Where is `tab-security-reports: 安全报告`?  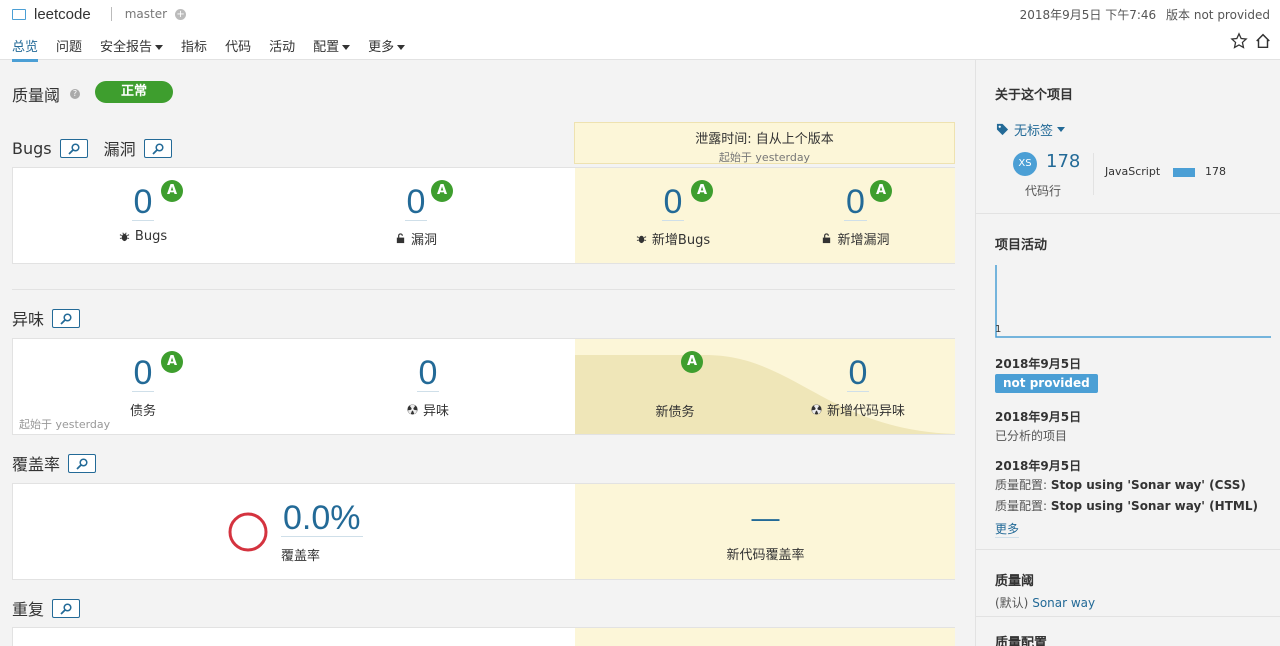
tab-security-reports: 安全报告 is located at coordinates (132, 48).